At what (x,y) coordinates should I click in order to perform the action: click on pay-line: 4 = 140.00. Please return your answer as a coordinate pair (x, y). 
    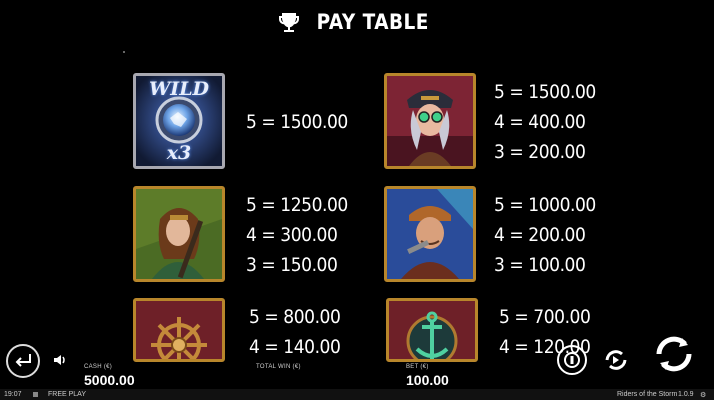
    Looking at the image, I should click on (295, 347).